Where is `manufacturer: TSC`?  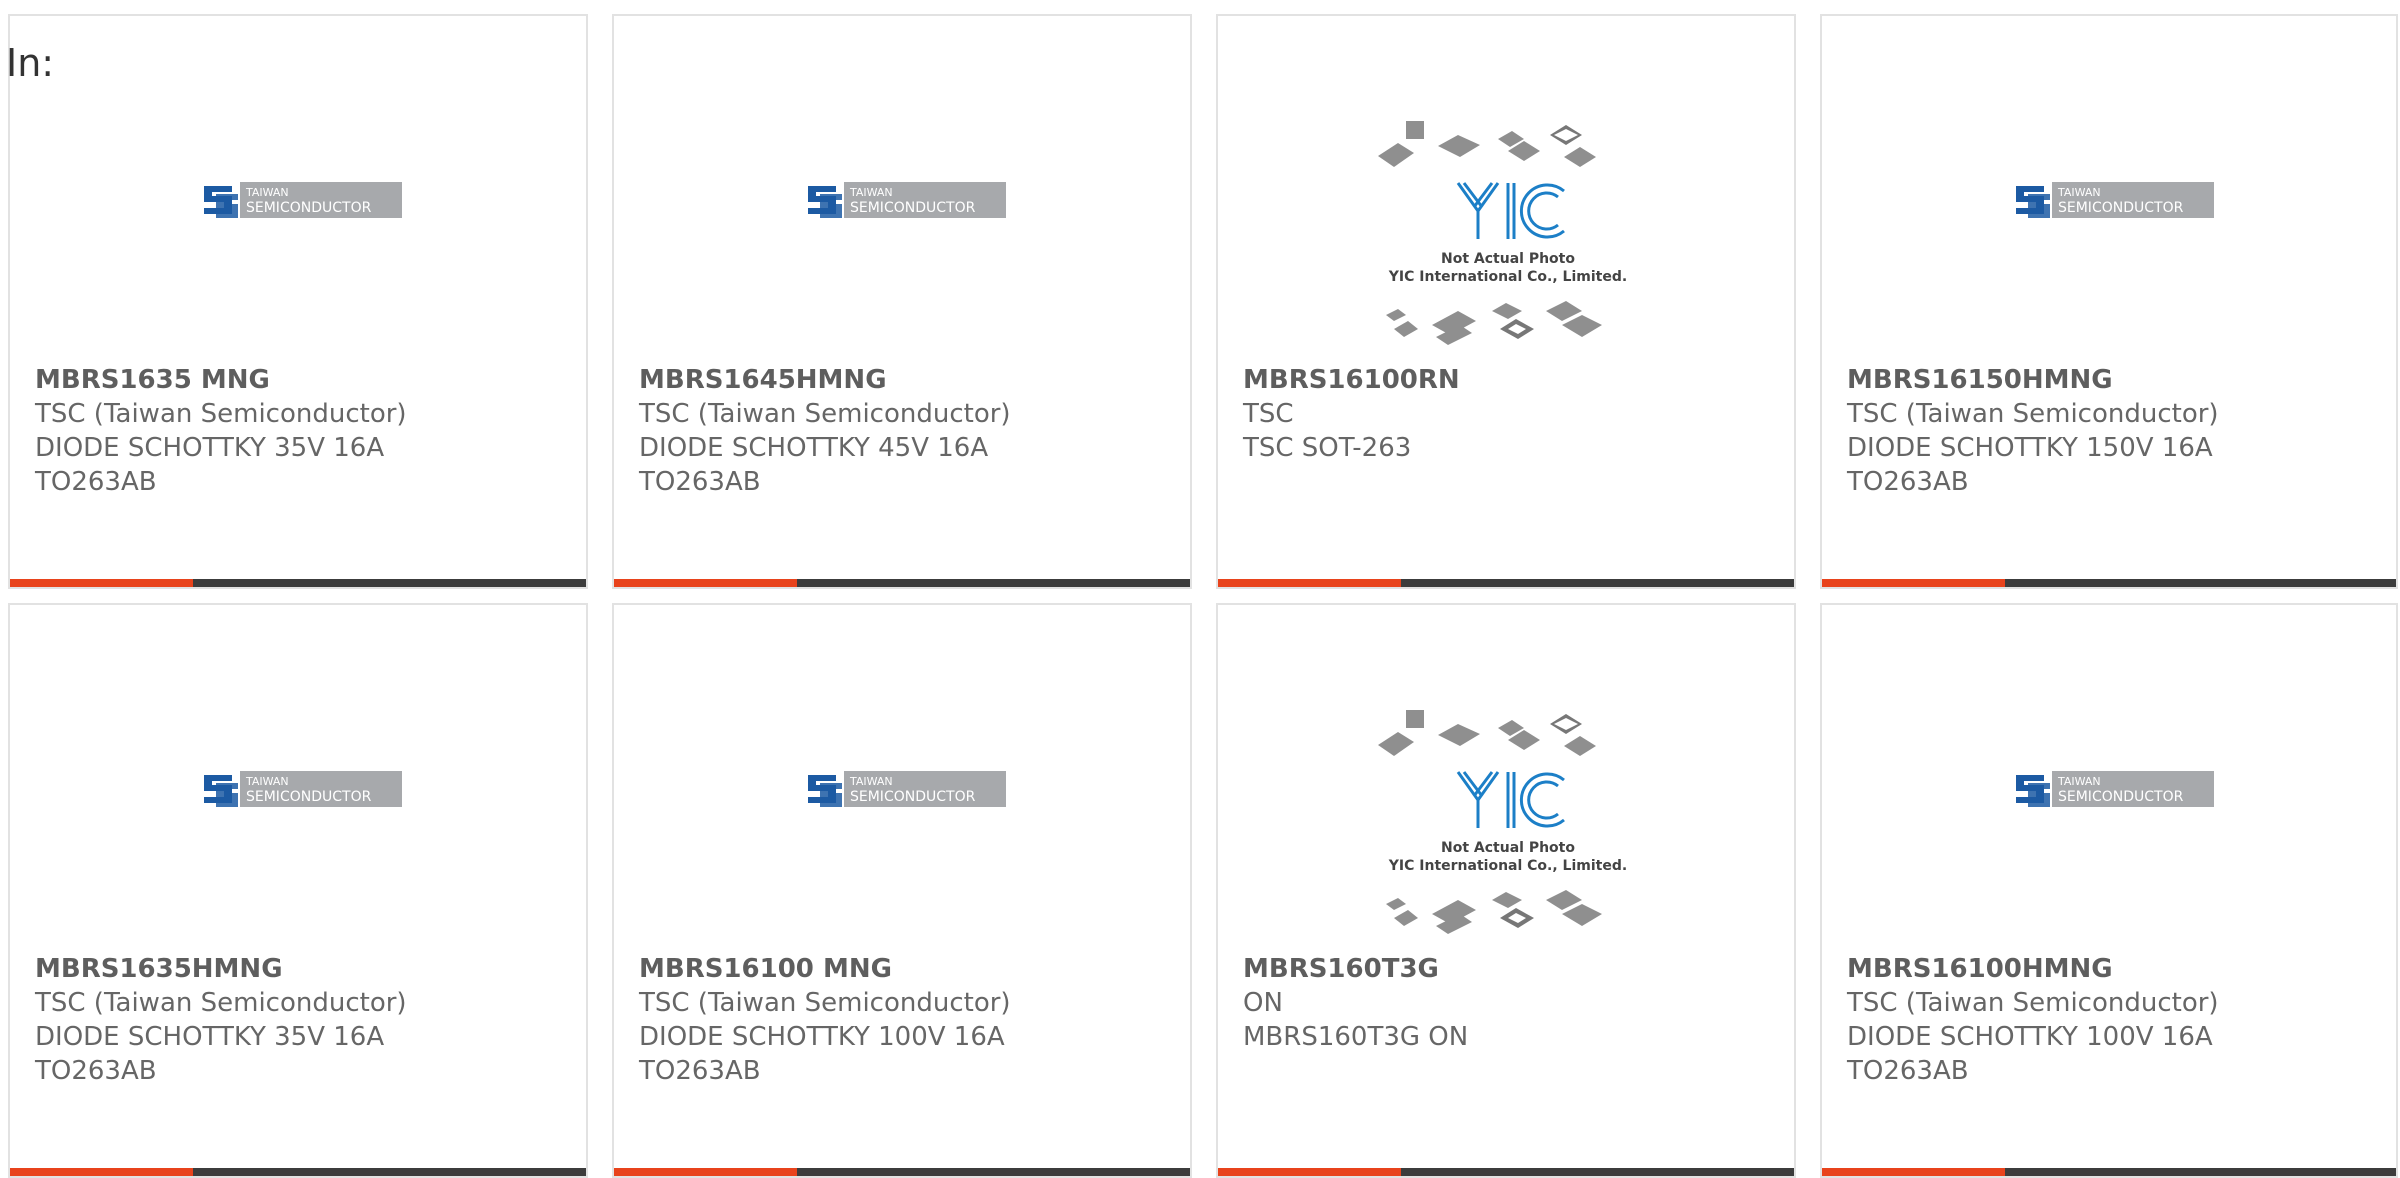 manufacturer: TSC is located at coordinates (1268, 414).